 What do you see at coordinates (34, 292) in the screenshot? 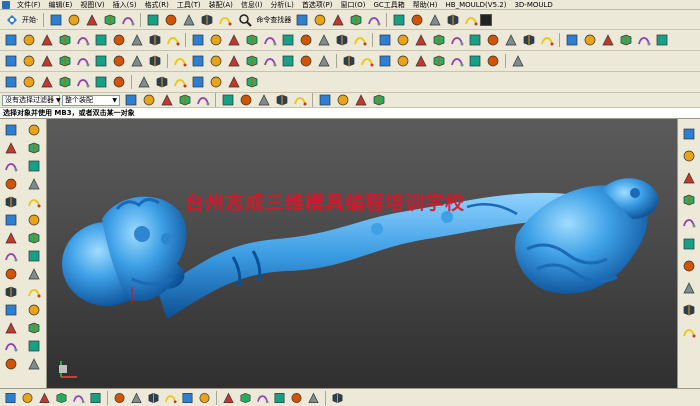
I see `soft-blend-icon` at bounding box center [34, 292].